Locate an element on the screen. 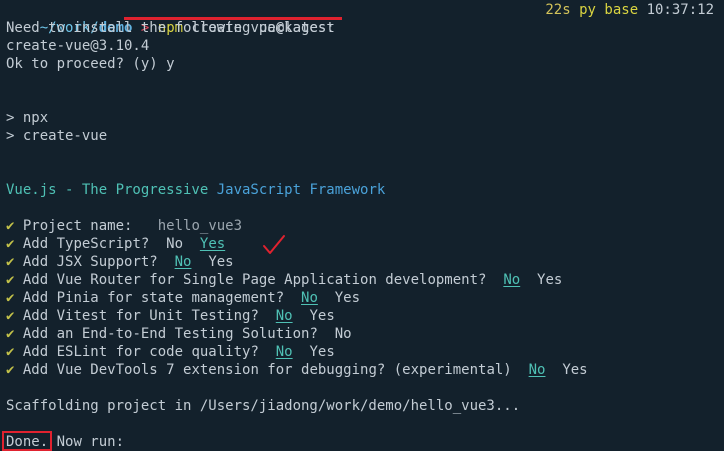  proceed-prompt: Ok to proceed? (y) y is located at coordinates (90, 64).